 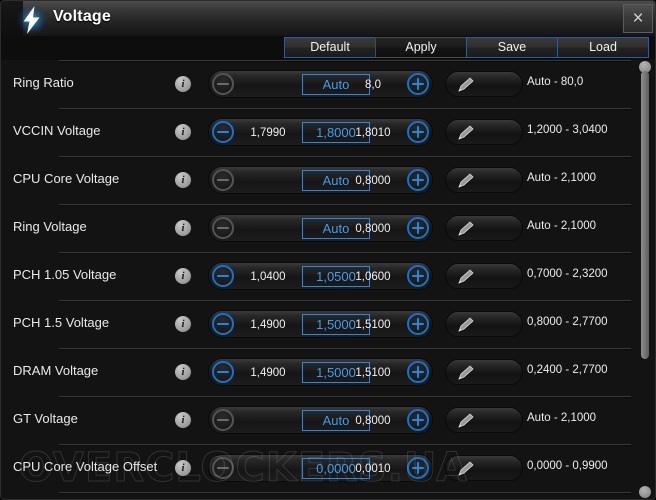 I want to click on vertical-scrollbar, so click(x=645, y=279).